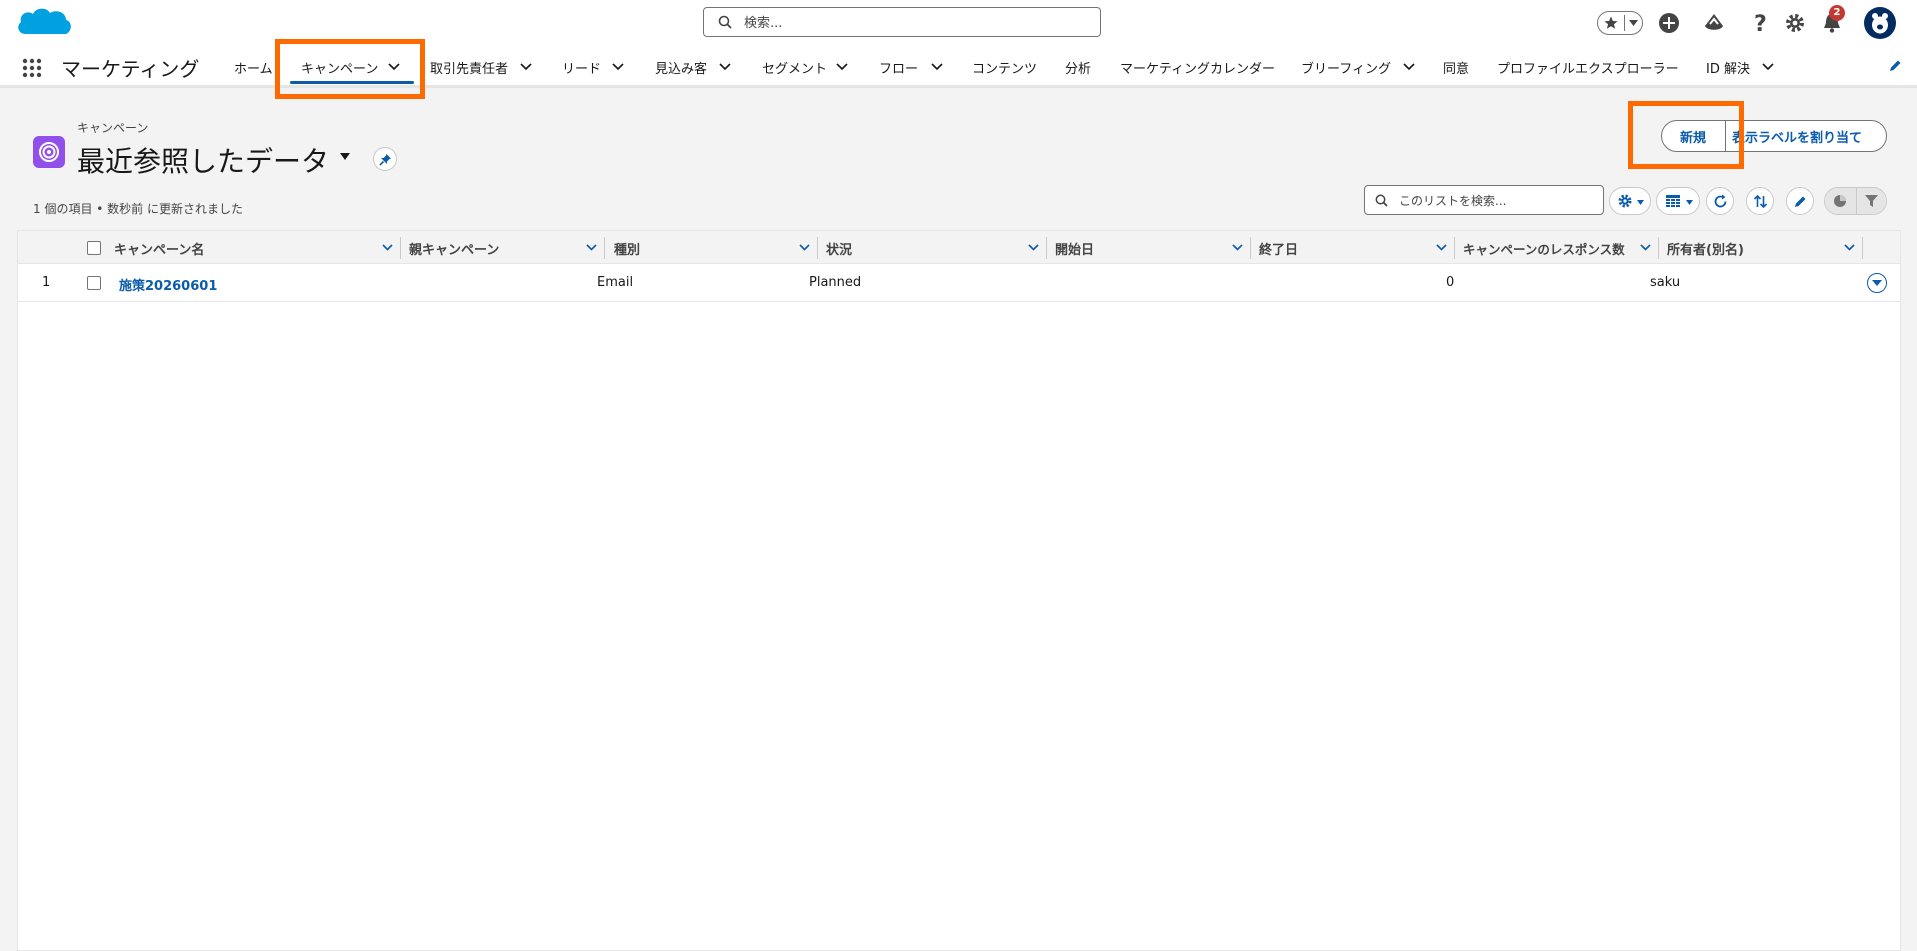 The image size is (1917, 951). I want to click on column-header-label: 所有者(別名), so click(1705, 250).